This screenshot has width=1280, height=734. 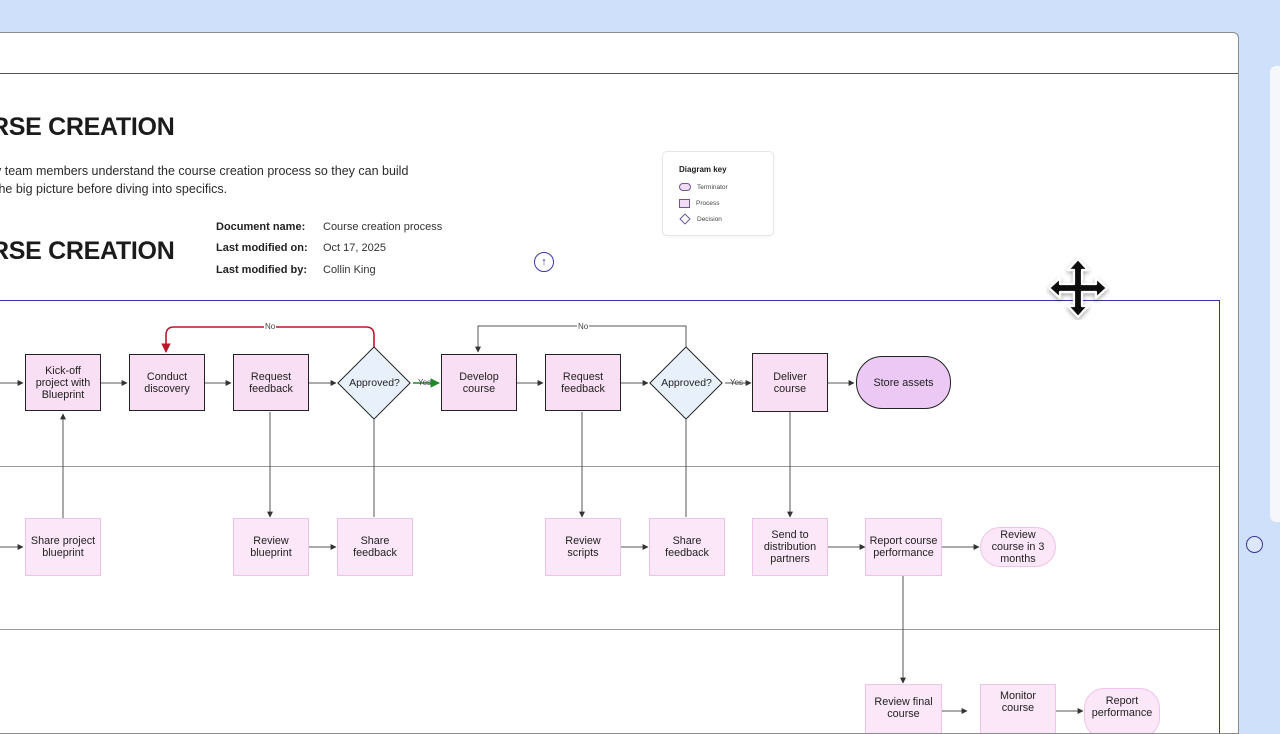 I want to click on node-store-assets: Store assets, so click(x=903, y=382).